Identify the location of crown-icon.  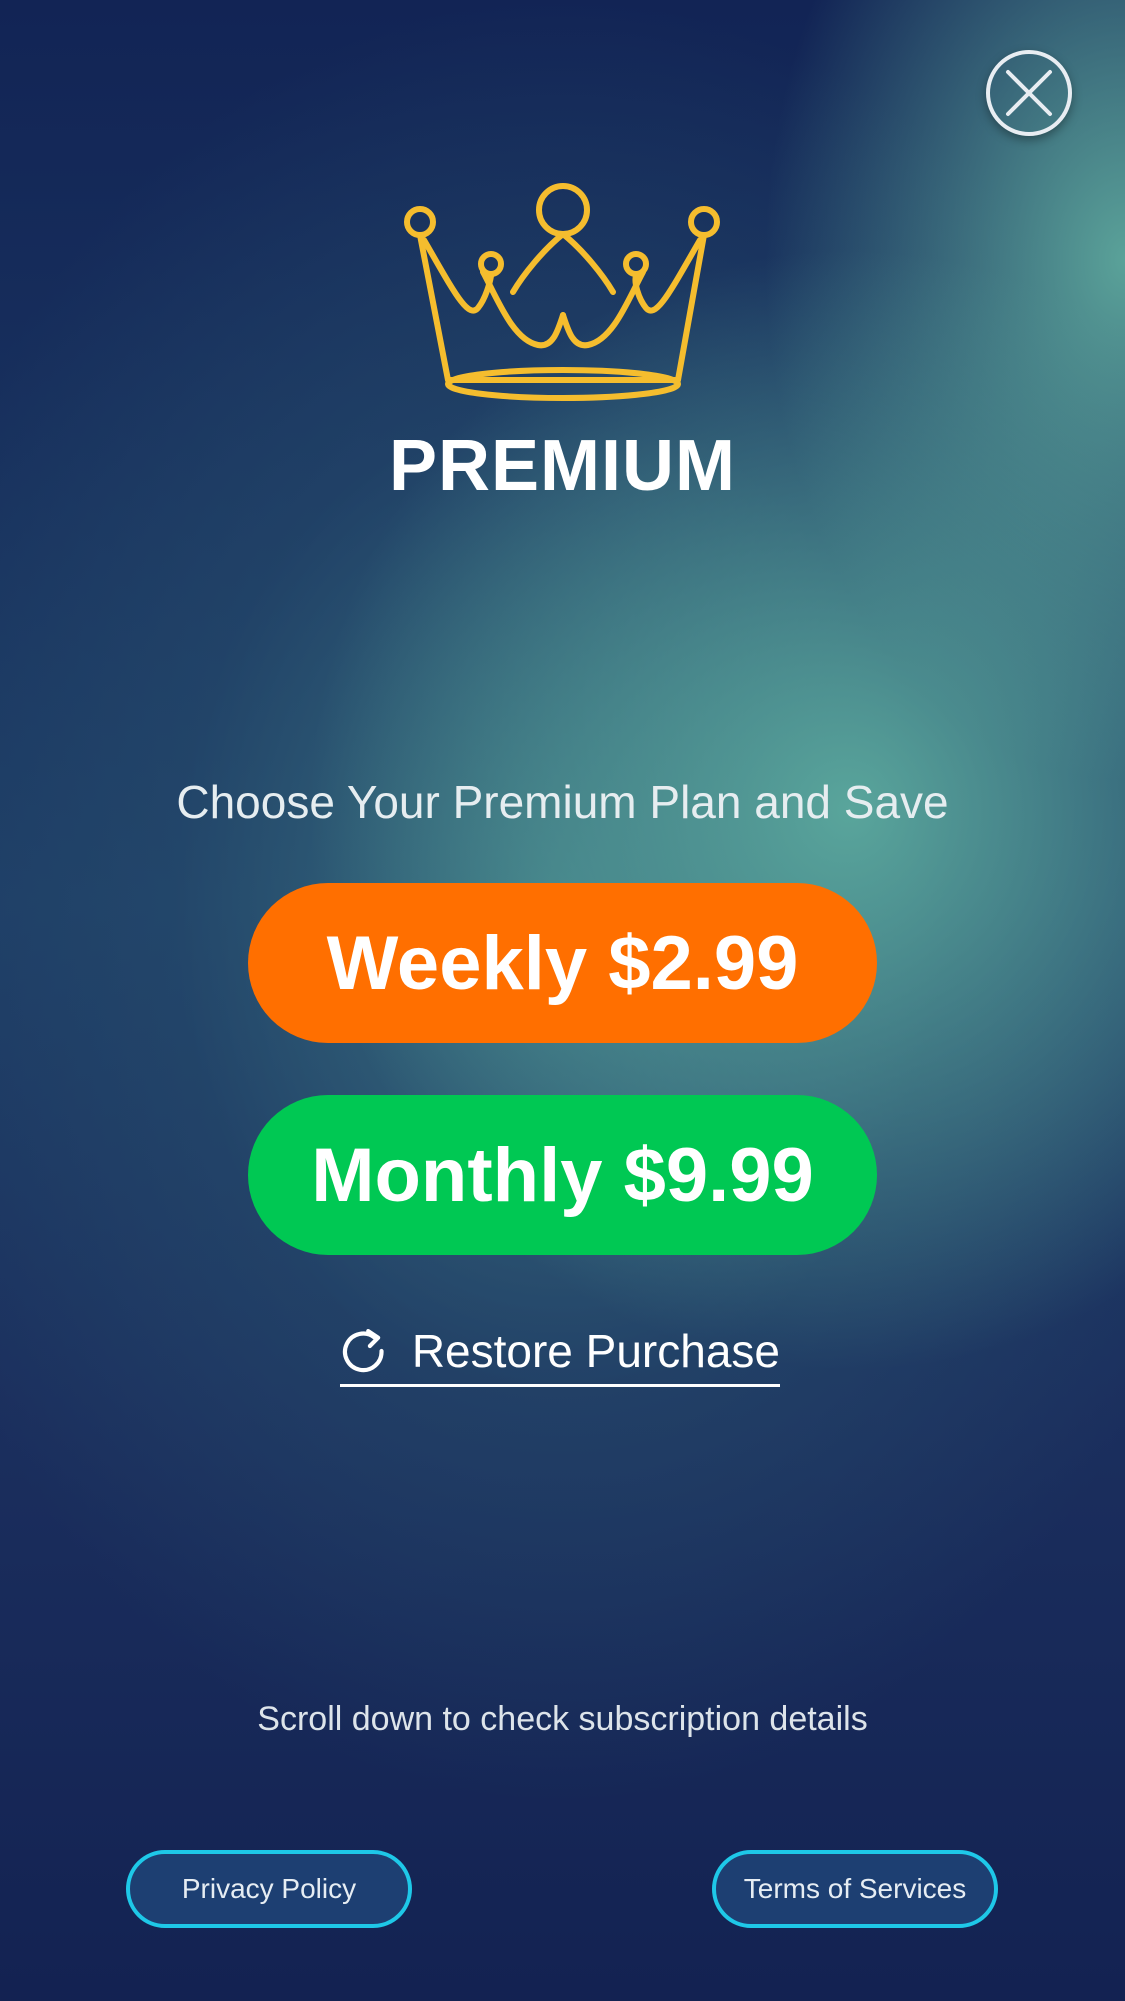
(562, 292).